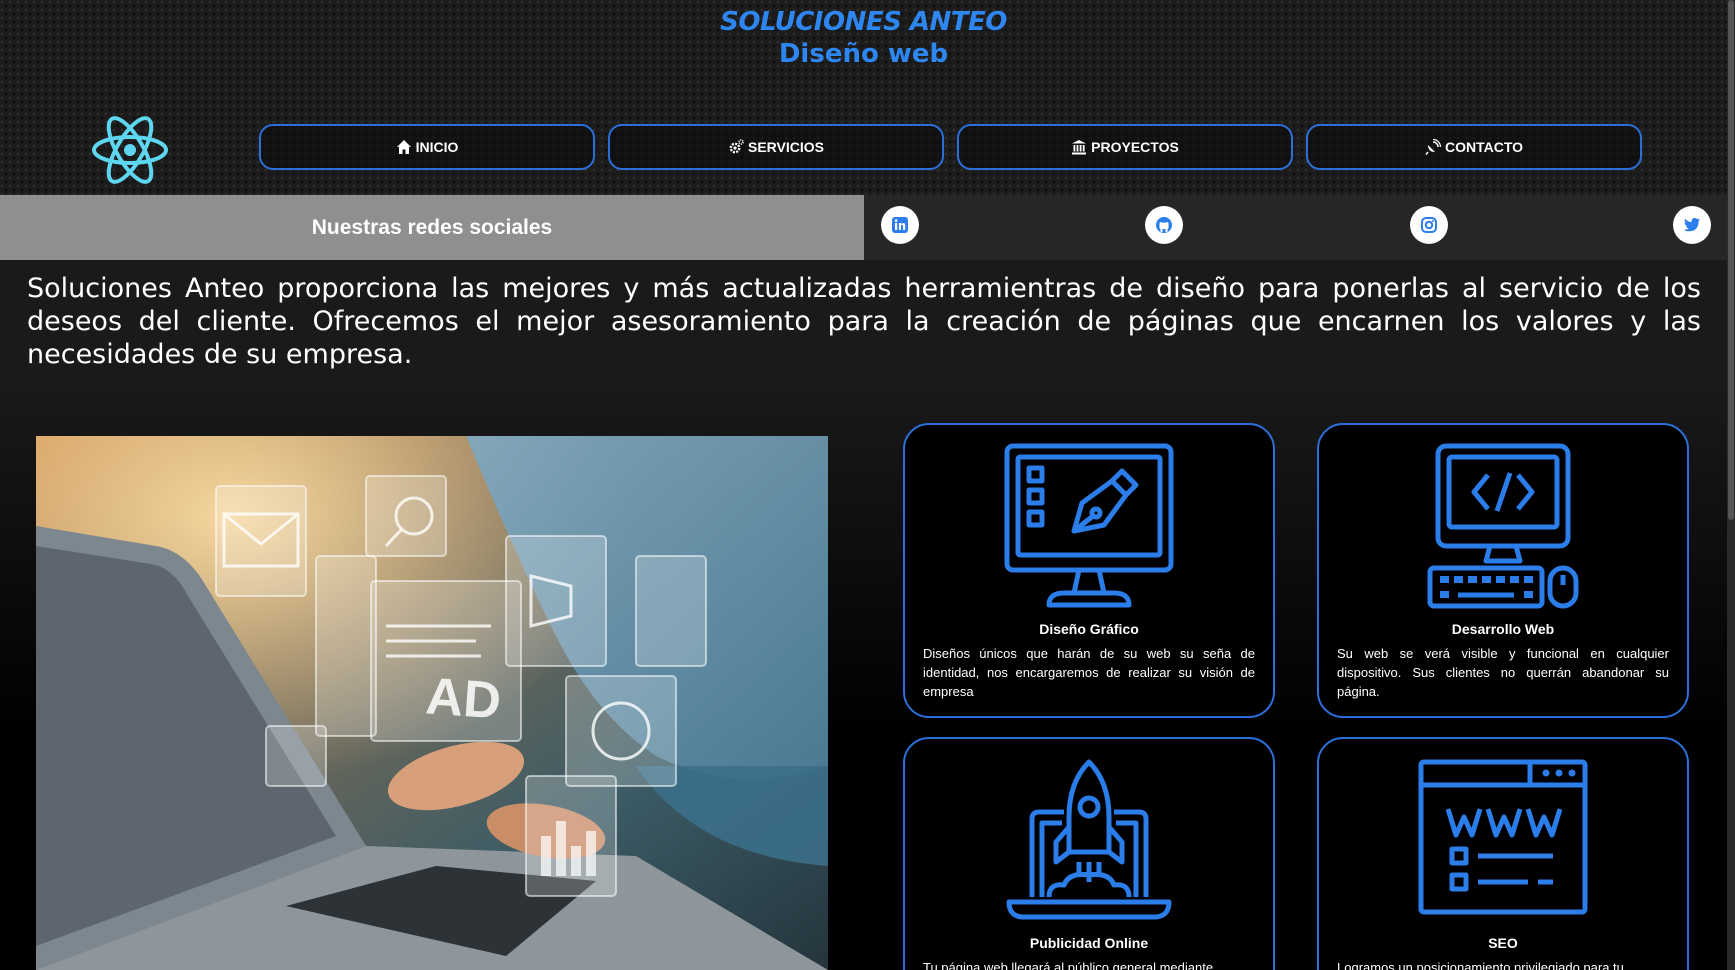 This screenshot has width=1735, height=970. I want to click on home-icon, so click(403, 147).